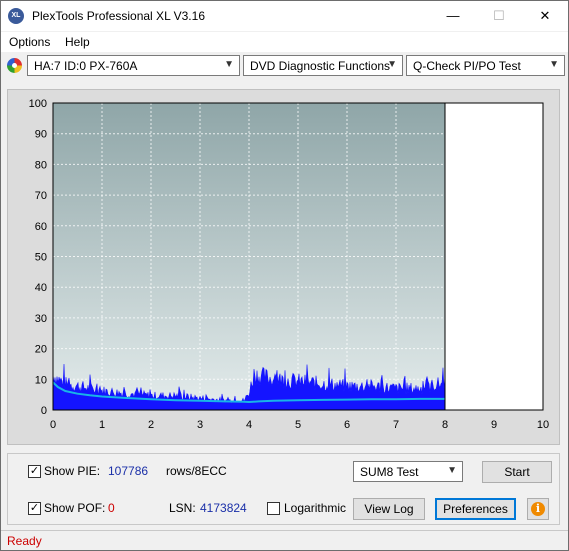 Image resolution: width=569 pixels, height=551 pixels. I want to click on menu-options: Options, so click(29, 42).